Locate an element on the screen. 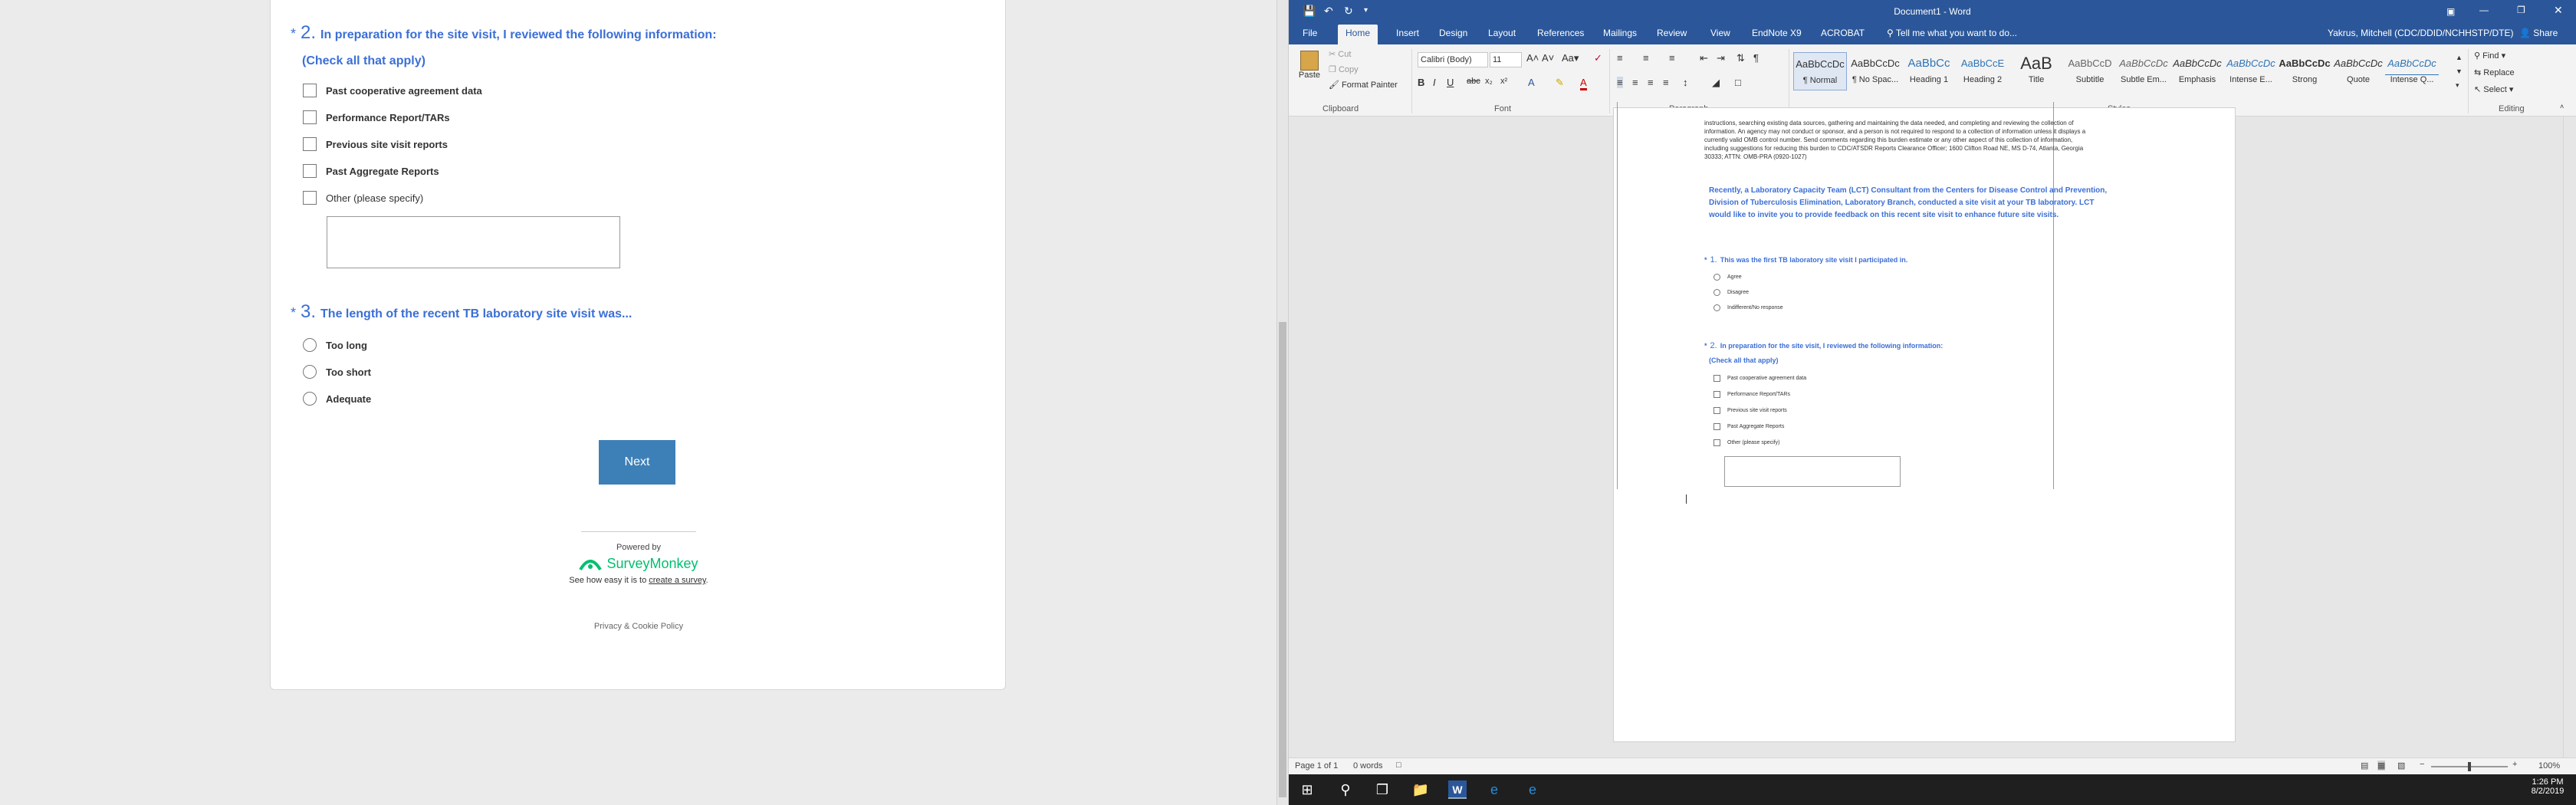 This screenshot has width=2576, height=805. zoom-out-icon: − is located at coordinates (2422, 764).